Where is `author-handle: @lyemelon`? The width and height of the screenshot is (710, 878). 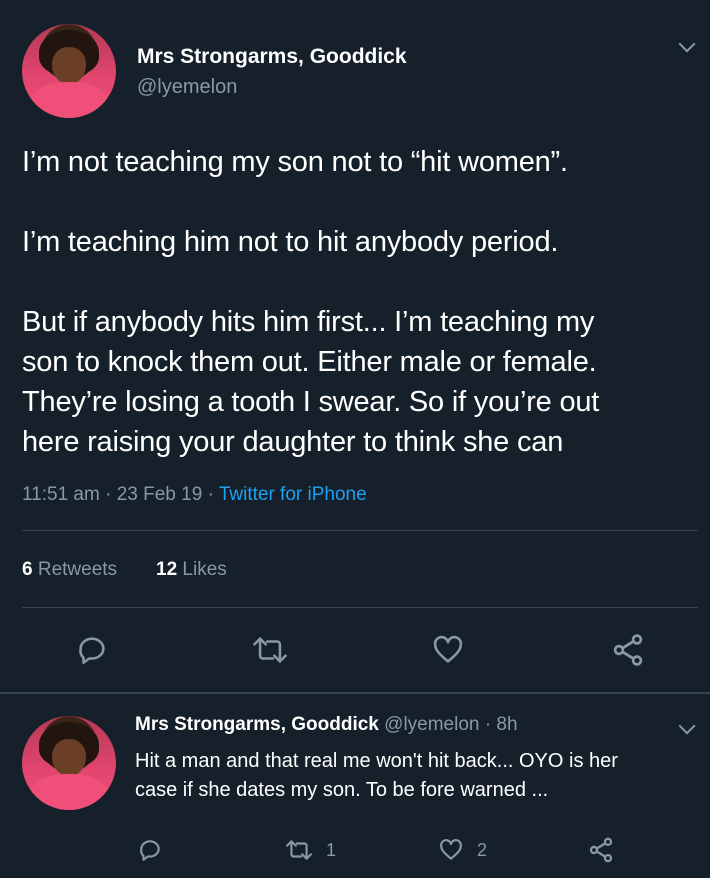 author-handle: @lyemelon is located at coordinates (187, 87).